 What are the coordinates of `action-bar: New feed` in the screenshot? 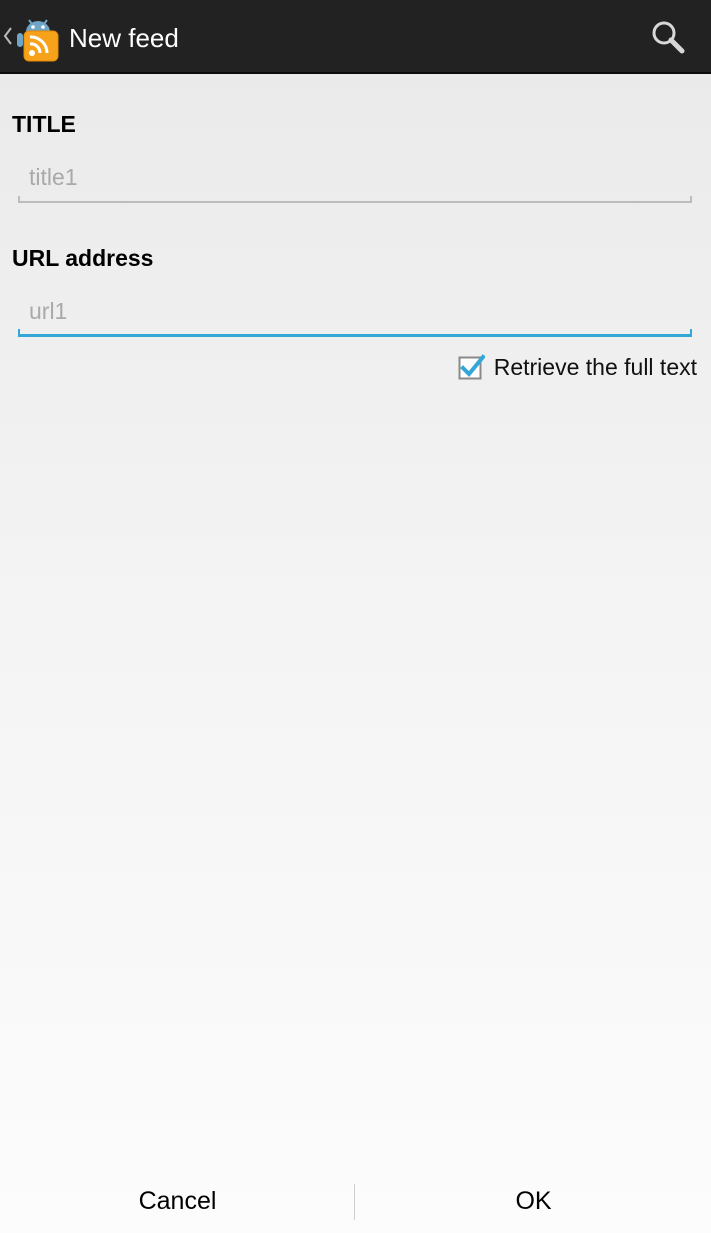 It's located at (355, 37).